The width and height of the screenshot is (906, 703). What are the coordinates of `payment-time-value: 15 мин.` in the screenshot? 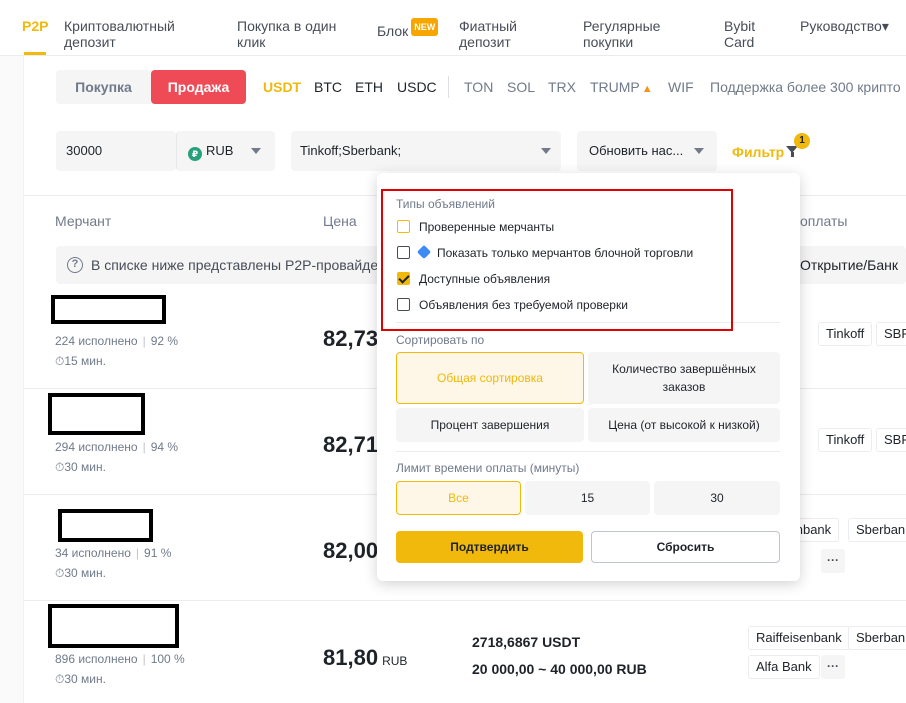 It's located at (85, 361).